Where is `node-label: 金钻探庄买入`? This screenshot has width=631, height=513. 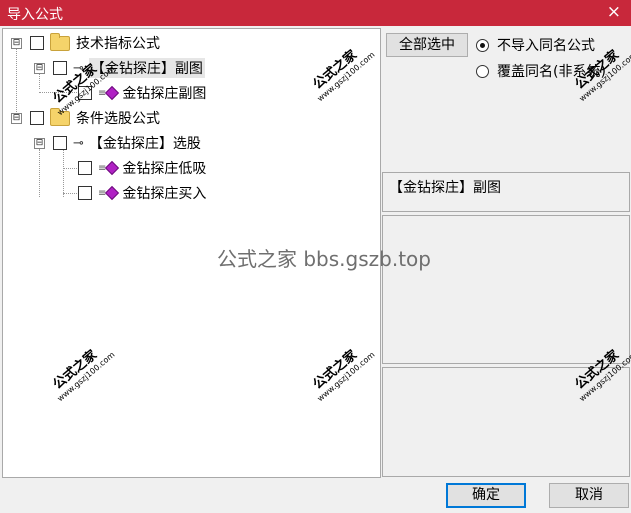 node-label: 金钻探庄买入 is located at coordinates (164, 194).